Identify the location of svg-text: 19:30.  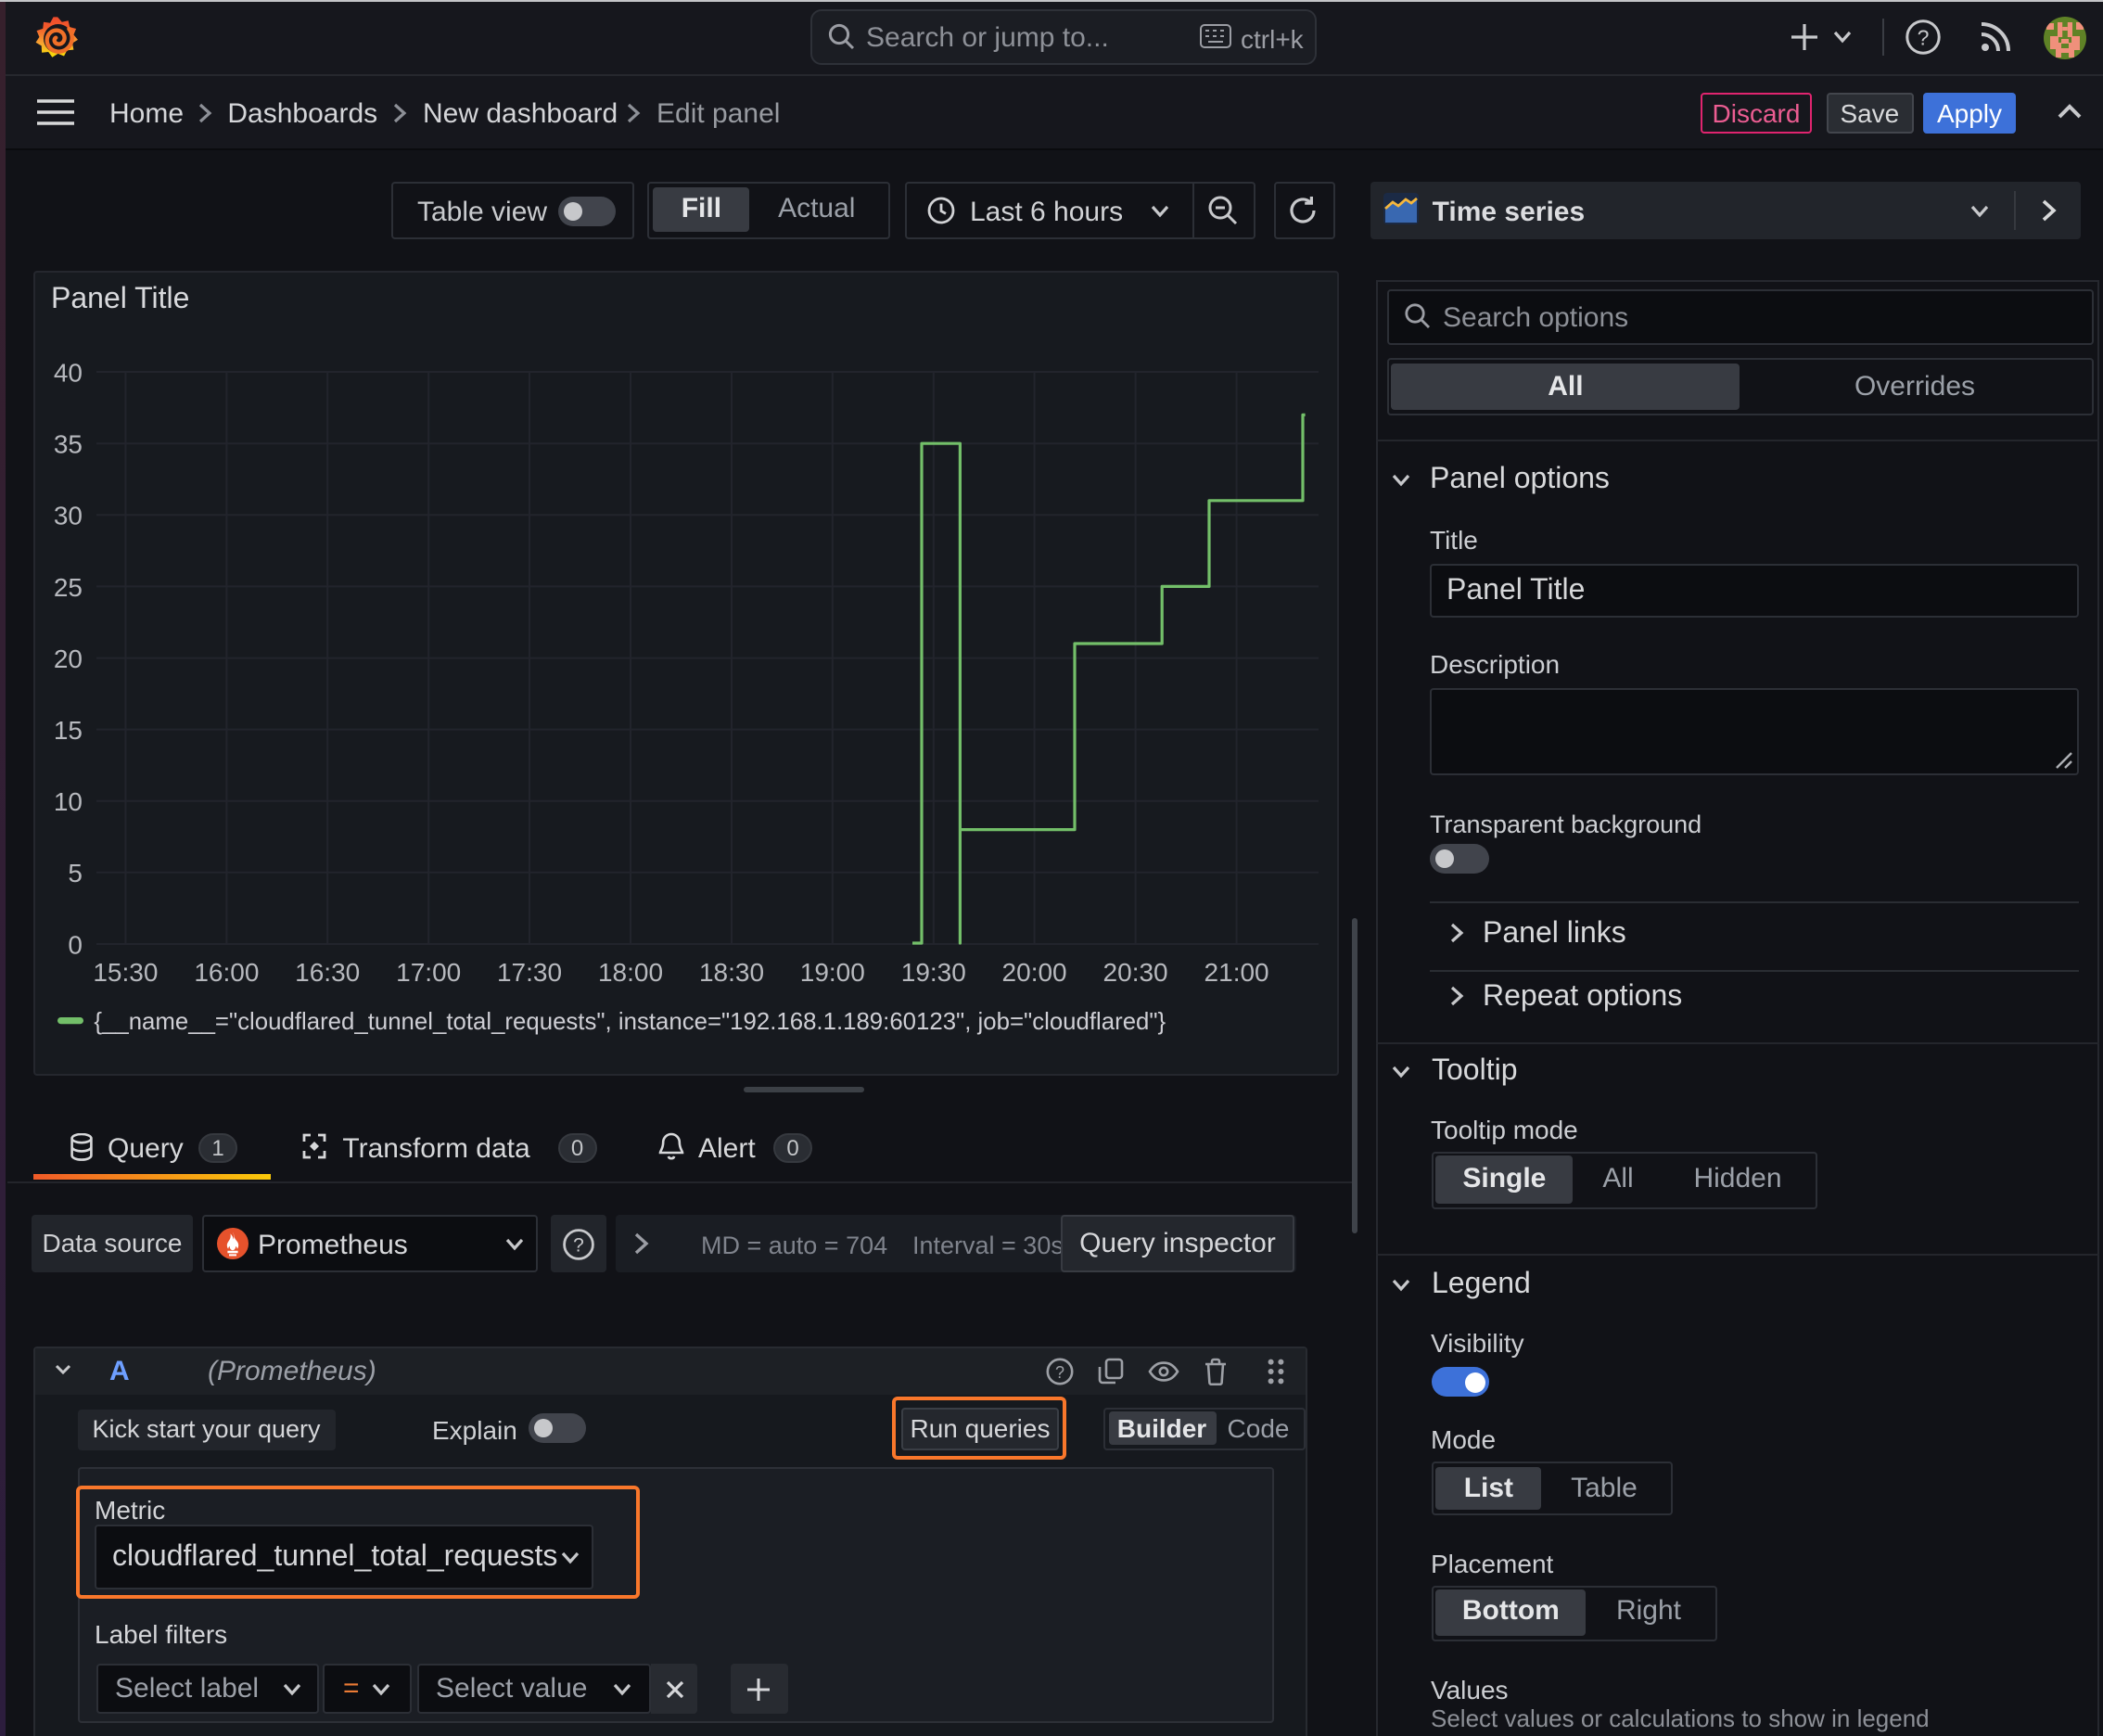
(933, 972).